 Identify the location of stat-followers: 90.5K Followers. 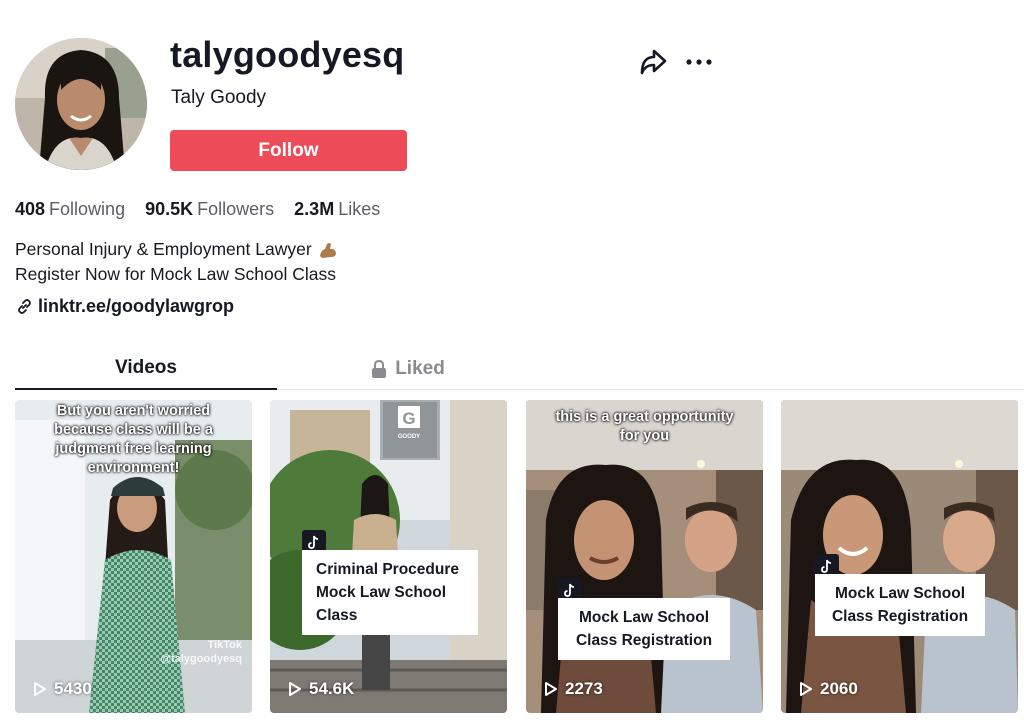
(209, 209).